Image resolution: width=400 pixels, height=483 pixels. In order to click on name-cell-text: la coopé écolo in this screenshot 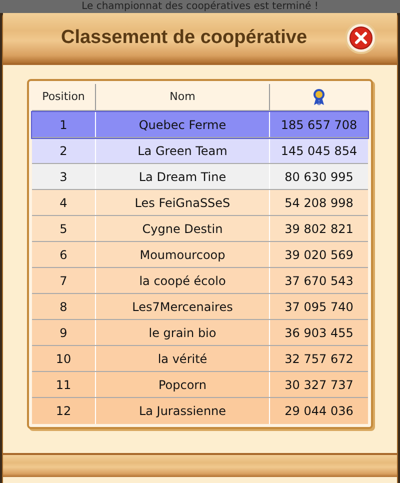, I will do `click(182, 281)`.